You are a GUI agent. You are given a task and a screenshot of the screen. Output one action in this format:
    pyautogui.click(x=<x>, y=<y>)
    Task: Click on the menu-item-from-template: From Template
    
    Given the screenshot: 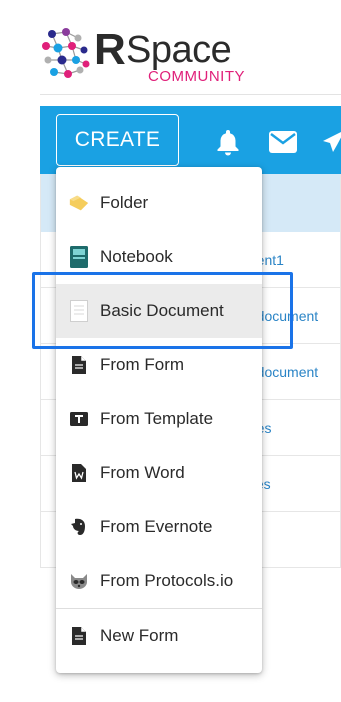 What is the action you would take?
    pyautogui.click(x=159, y=419)
    